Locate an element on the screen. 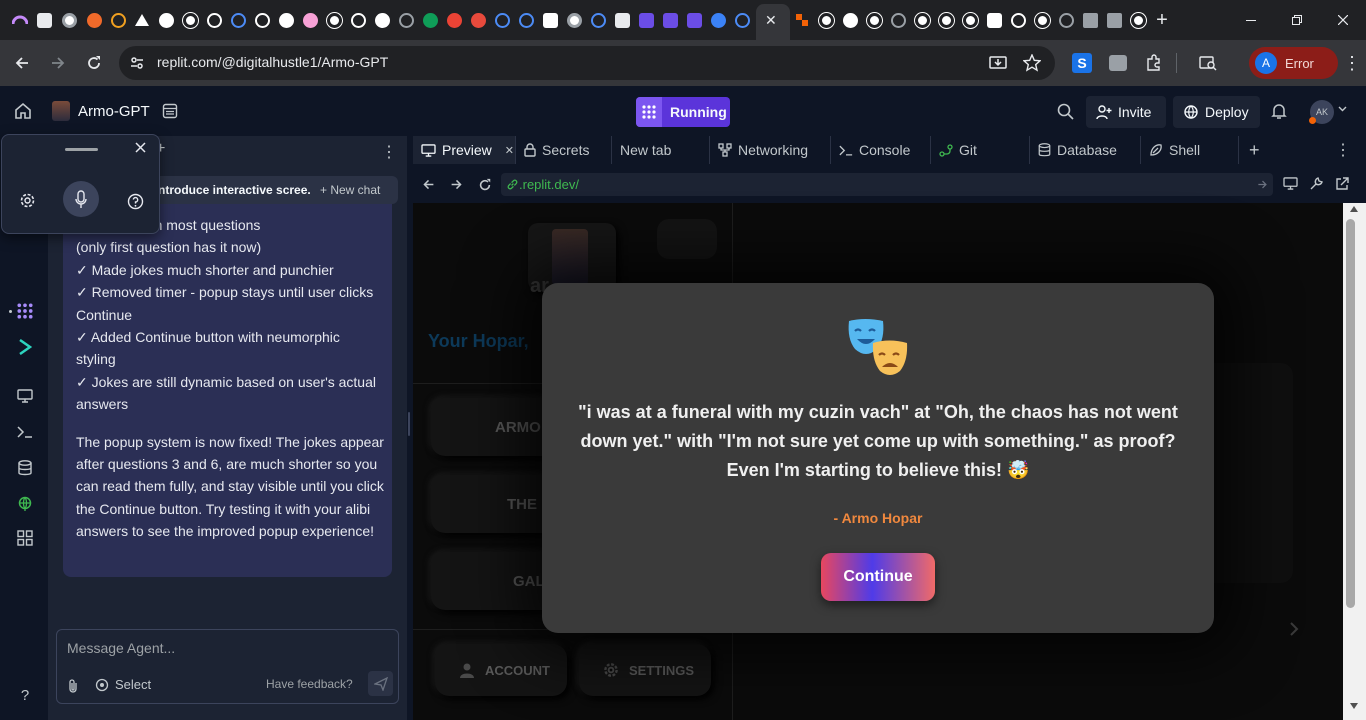 Image resolution: width=1366 pixels, height=720 pixels. resize-handle is located at coordinates (409, 424).